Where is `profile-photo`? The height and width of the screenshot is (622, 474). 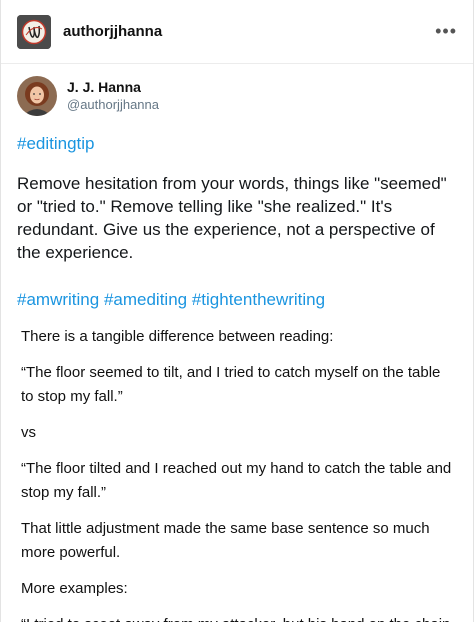
profile-photo is located at coordinates (37, 96).